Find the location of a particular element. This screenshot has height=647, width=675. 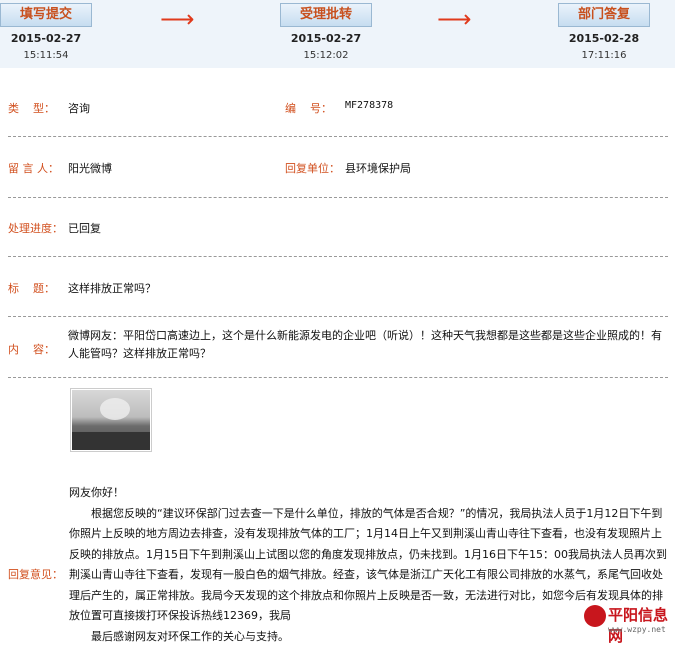

step-accept-date: 2015-02-27 is located at coordinates (326, 38).